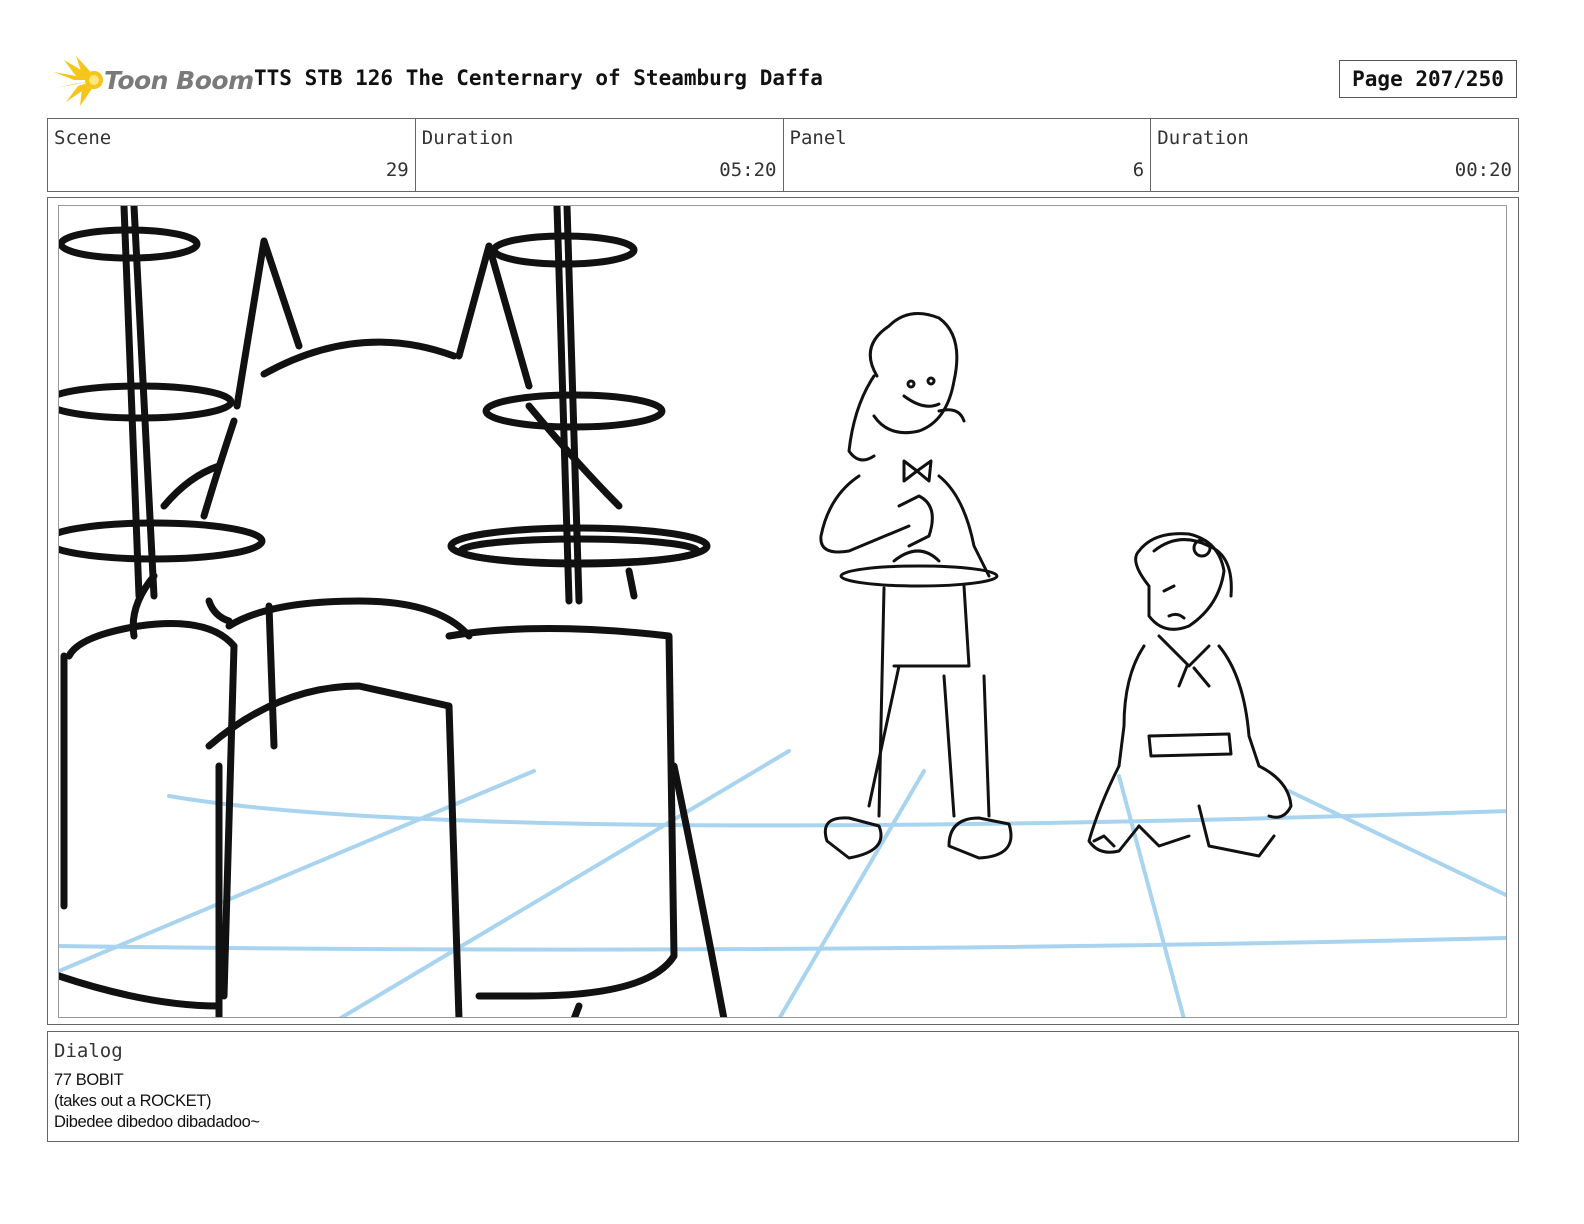 This screenshot has width=1584, height=1224. I want to click on dialog-label: Dialog, so click(88, 1051).